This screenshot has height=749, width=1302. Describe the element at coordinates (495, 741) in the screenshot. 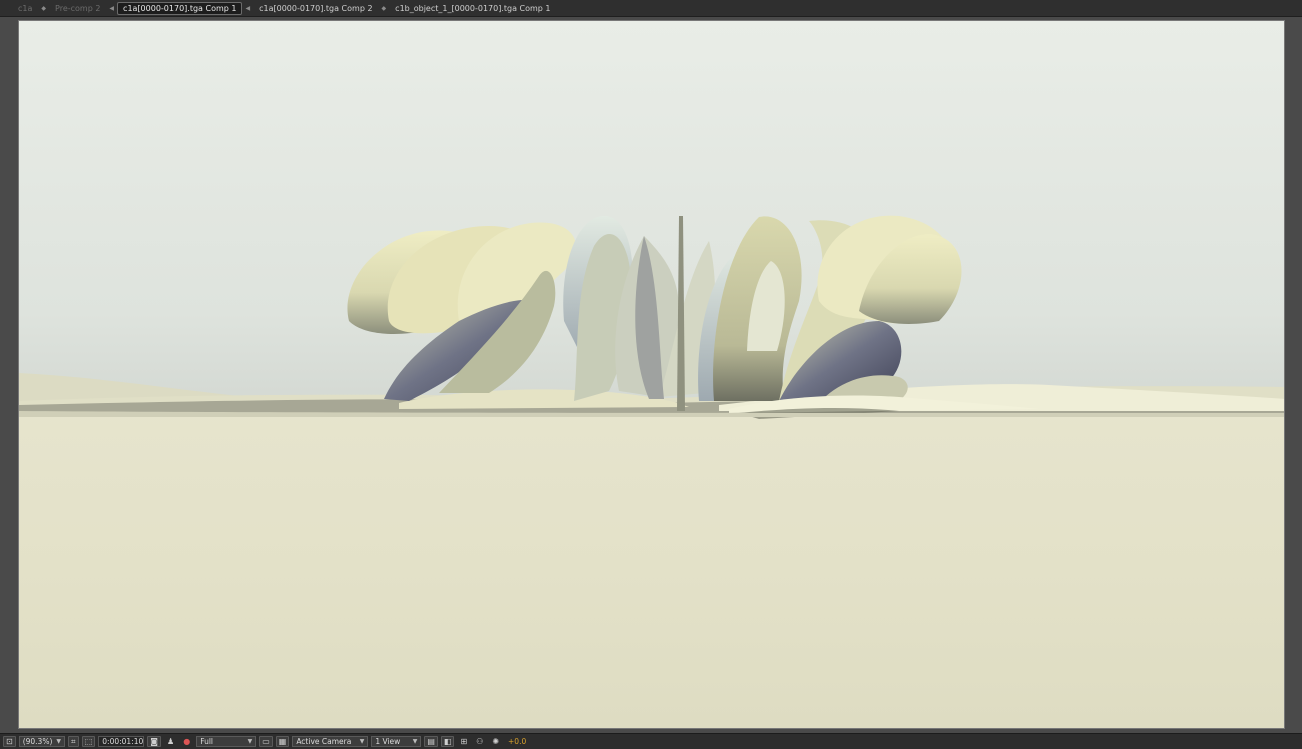

I see `reset-exposure-icon: ✺` at that location.